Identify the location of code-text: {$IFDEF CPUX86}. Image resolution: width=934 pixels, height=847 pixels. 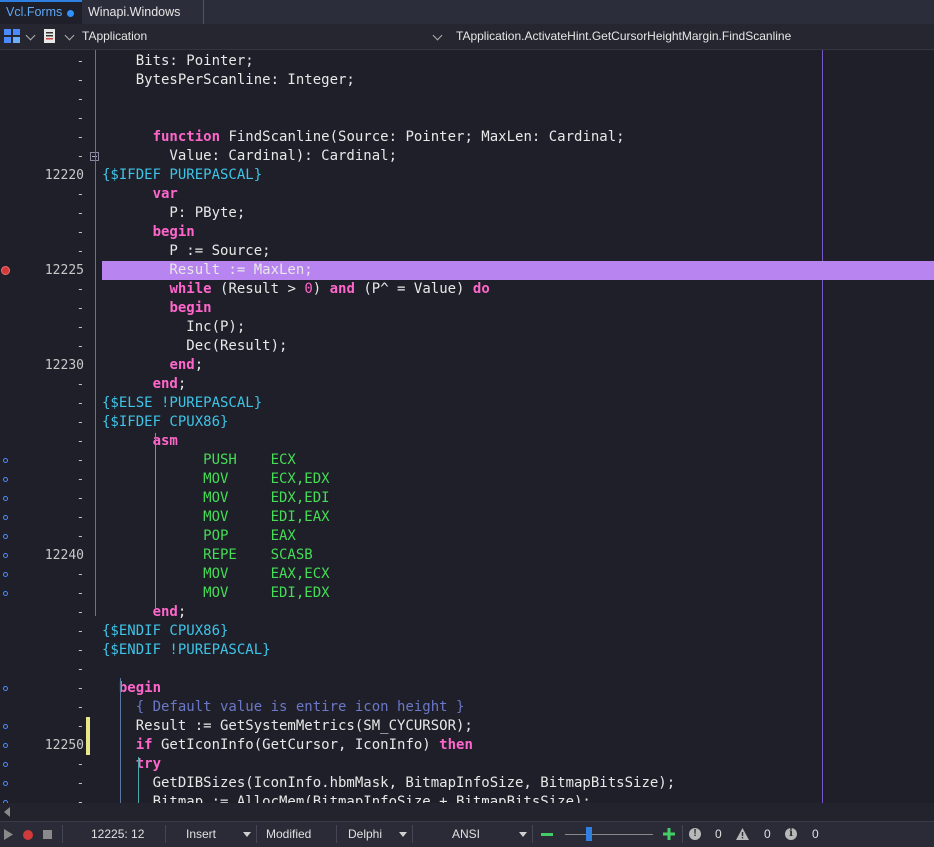
(165, 422).